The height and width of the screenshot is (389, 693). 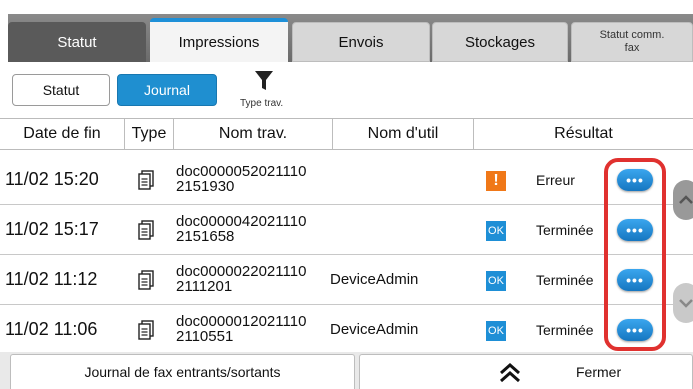 I want to click on row-date: 11/02 15:17, so click(x=52, y=229).